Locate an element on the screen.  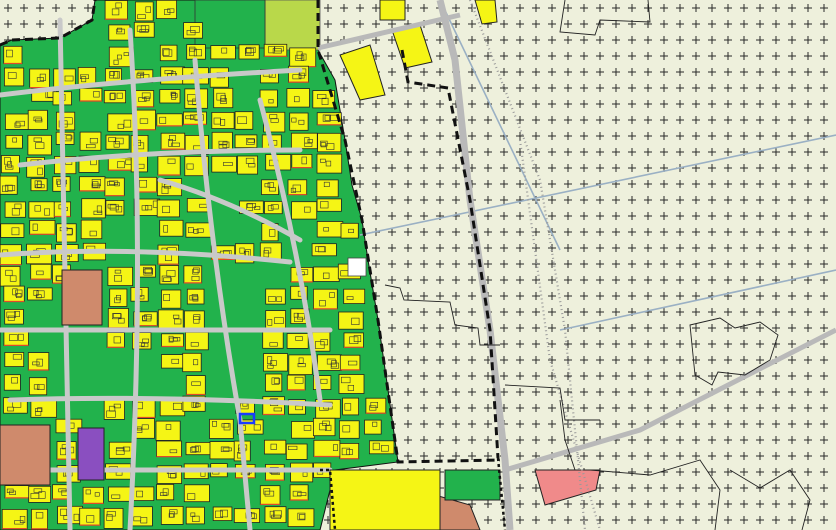
sports-field is located at coordinates (292, 25).